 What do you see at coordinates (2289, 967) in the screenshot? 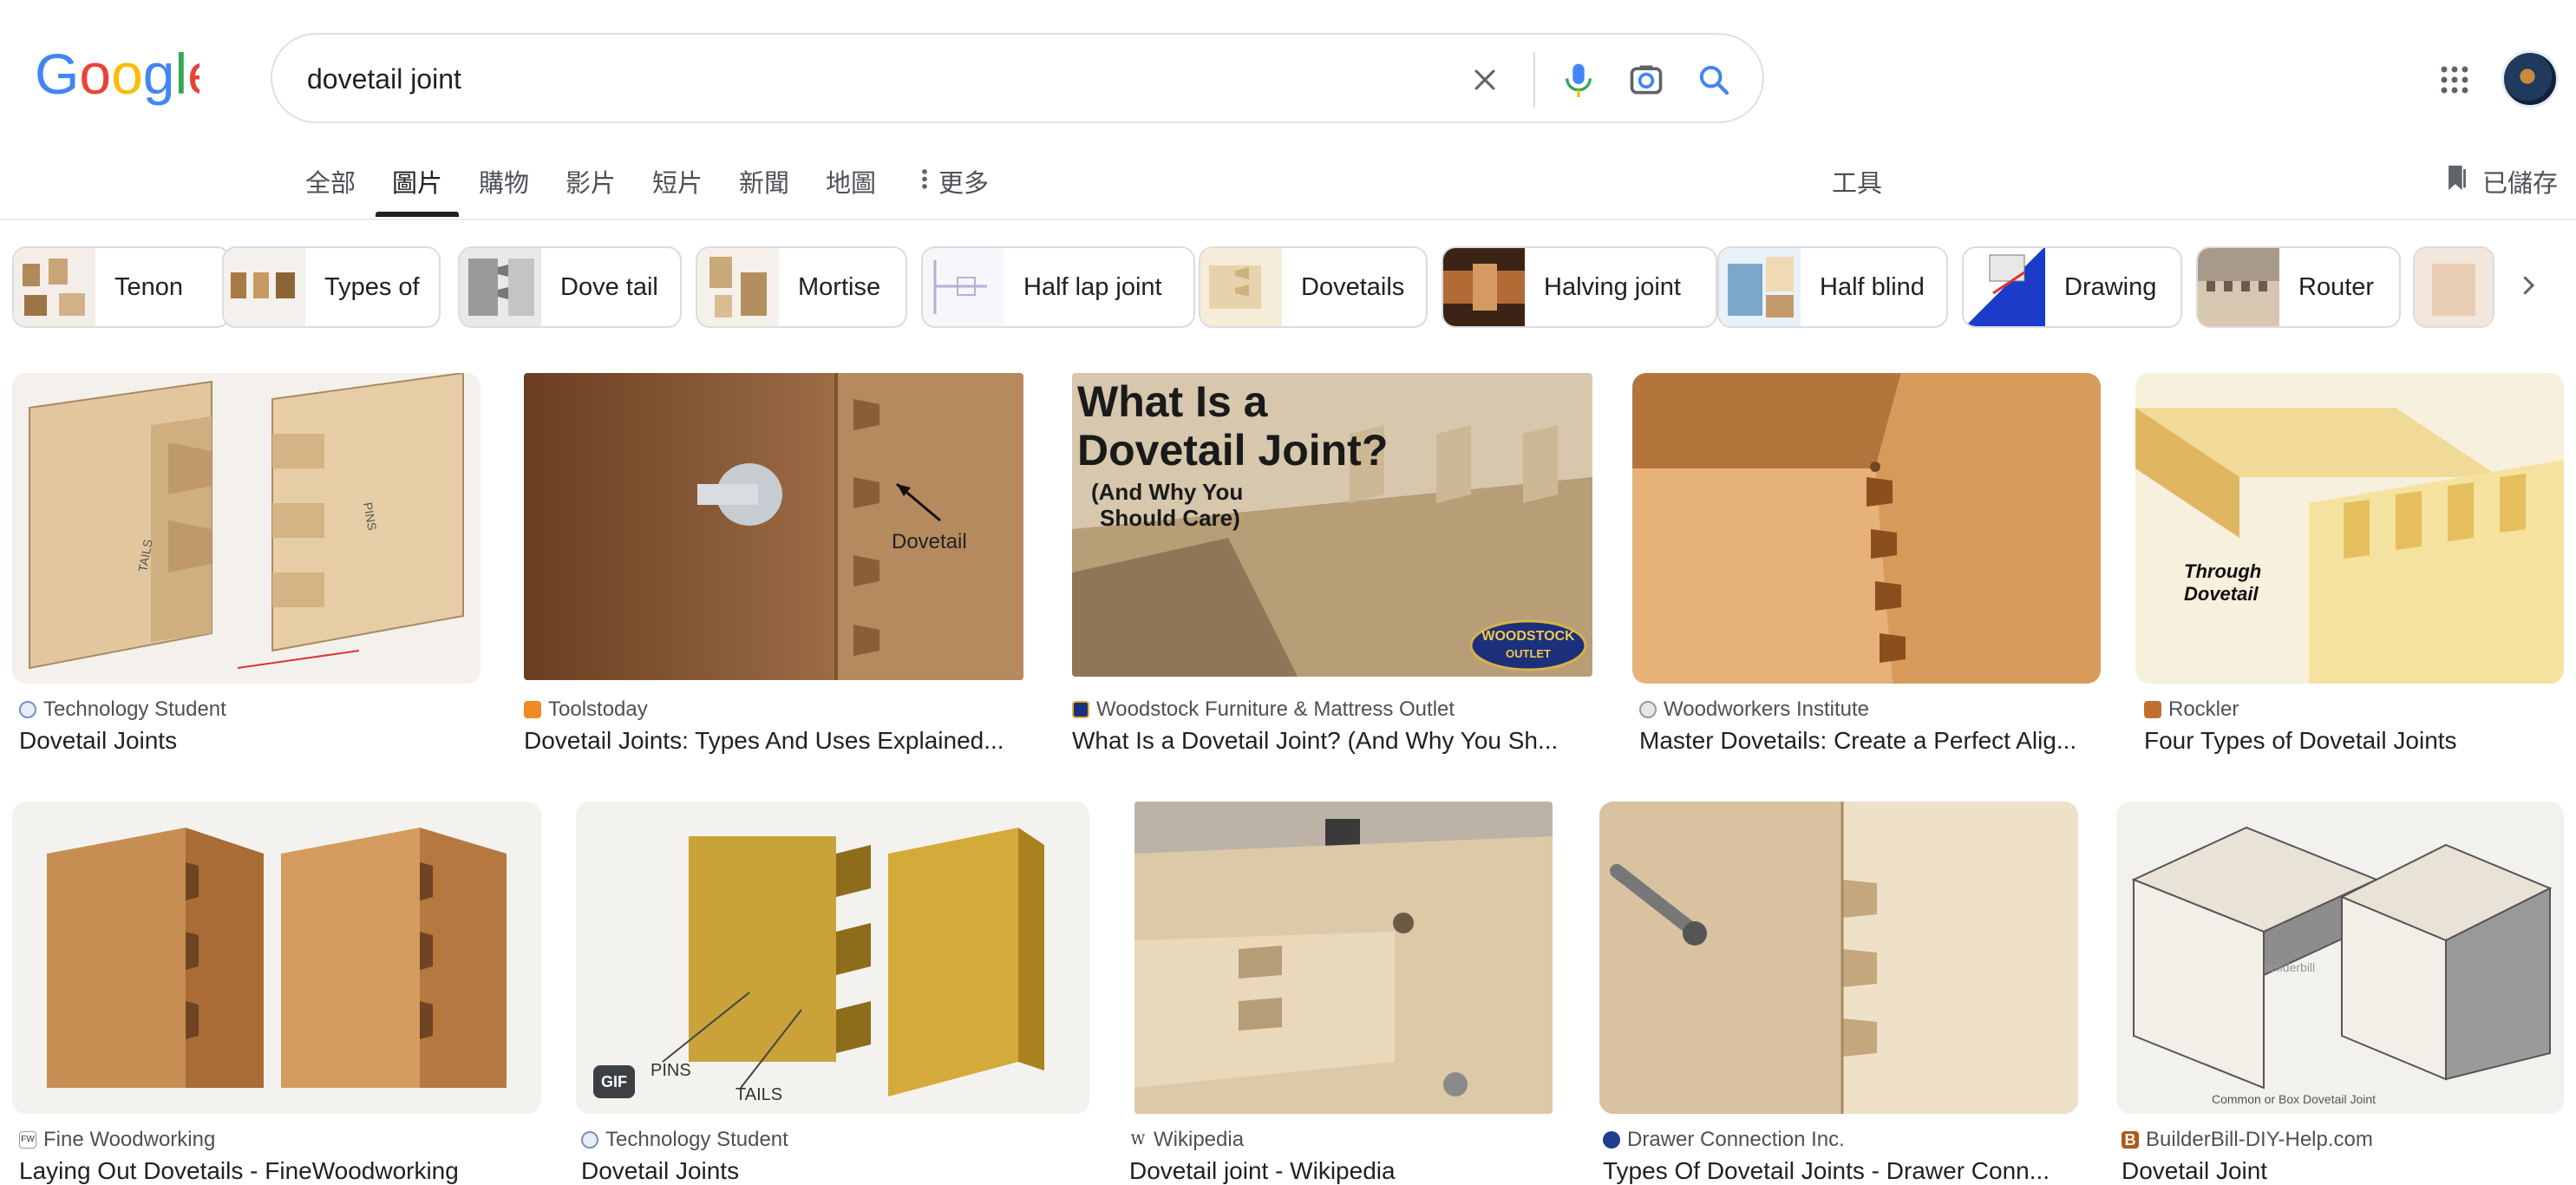
I see `watermark-text: builderbill` at bounding box center [2289, 967].